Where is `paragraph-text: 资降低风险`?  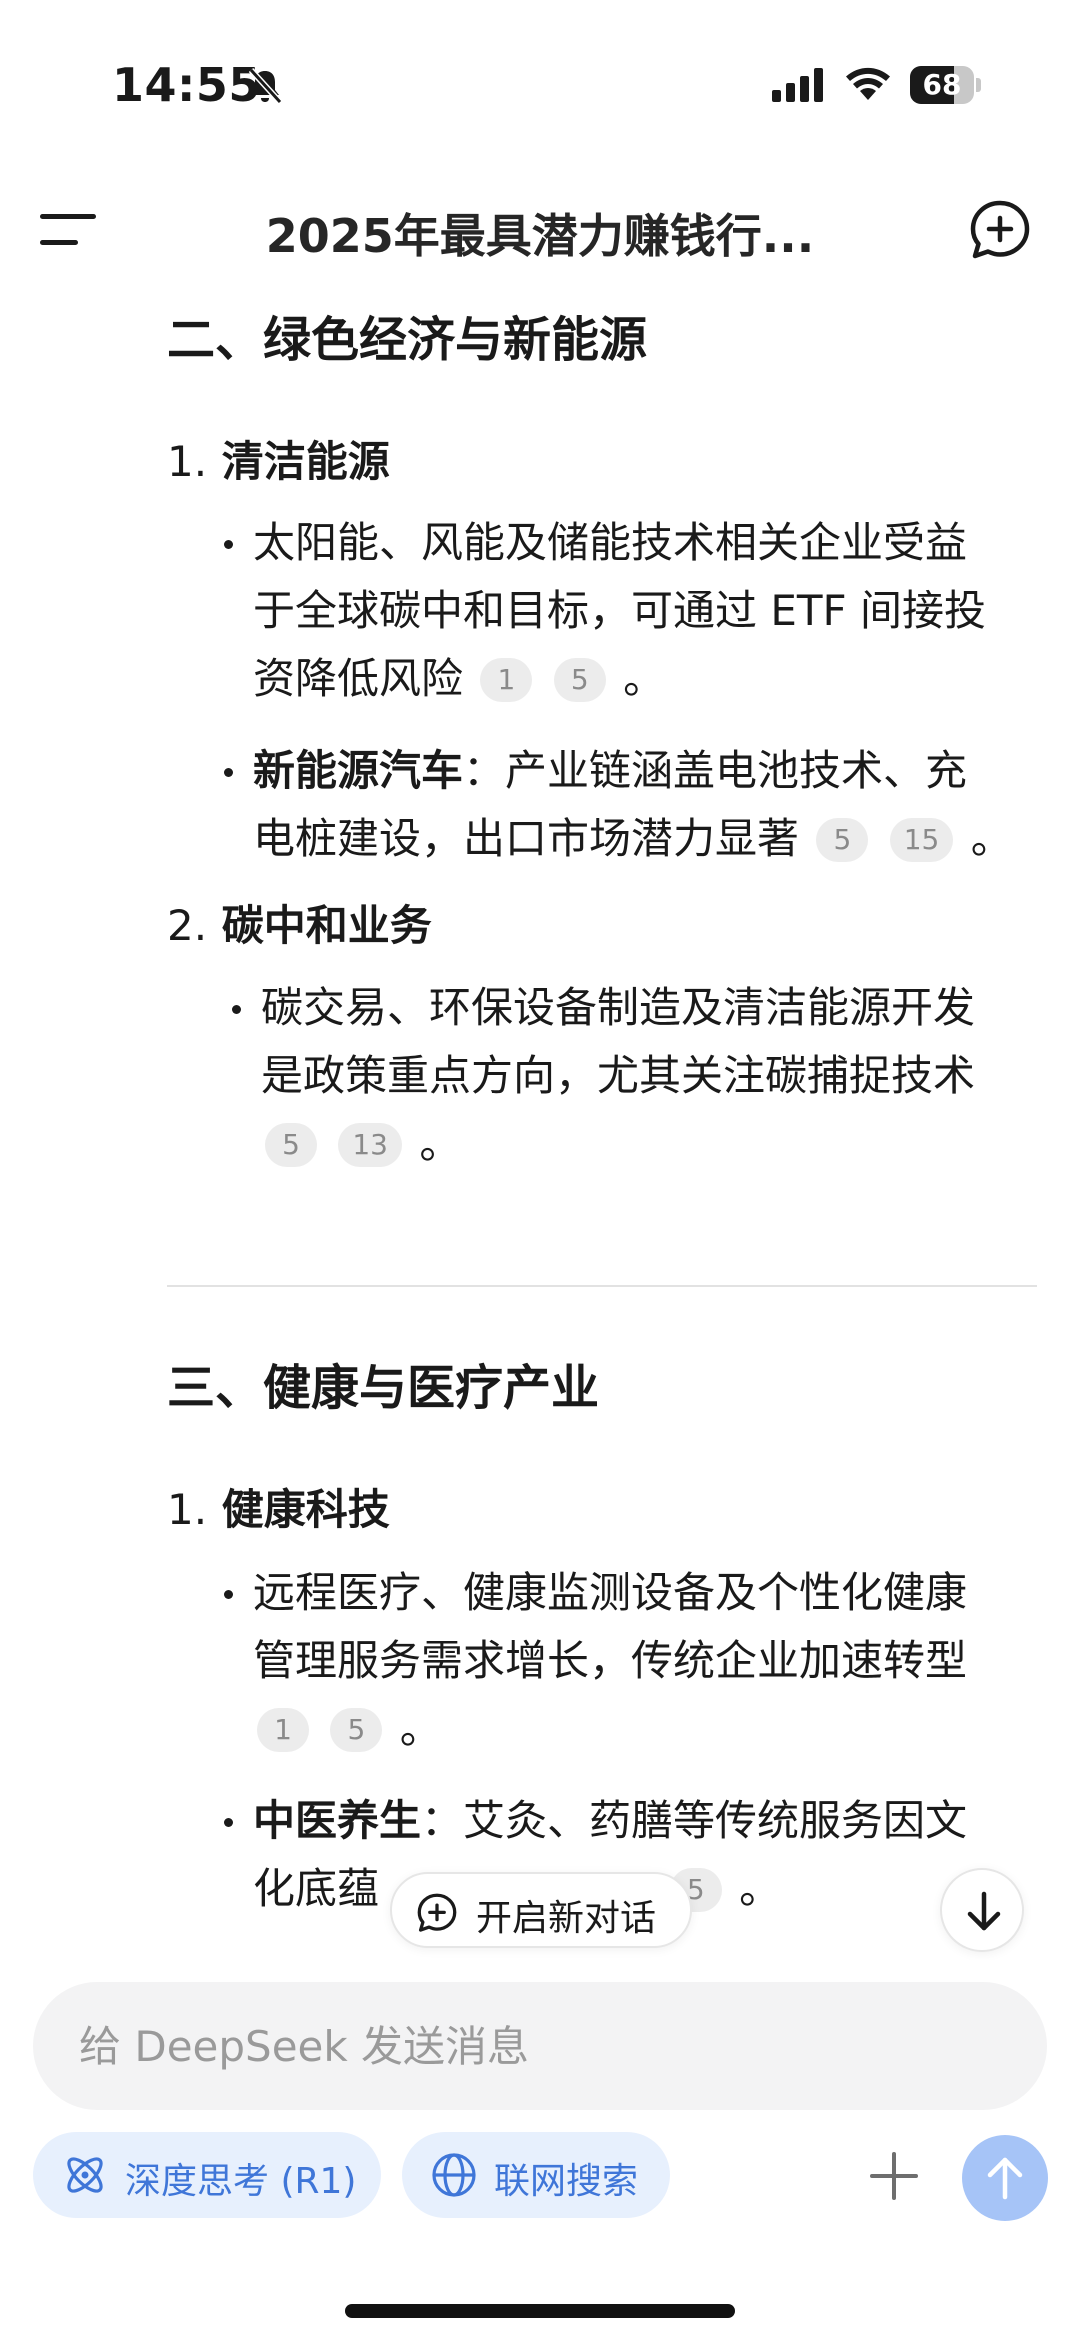 paragraph-text: 资降低风险 is located at coordinates (358, 678).